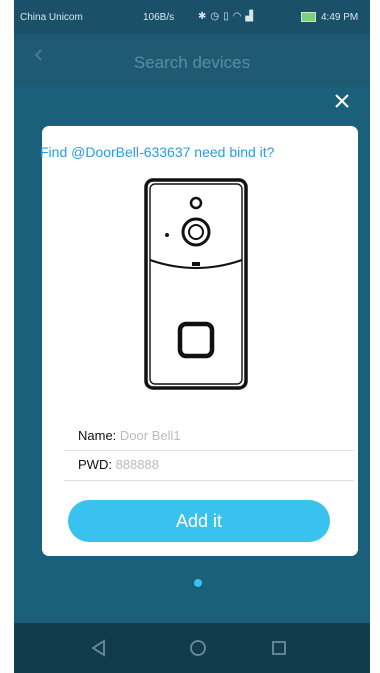  Describe the element at coordinates (150, 435) in the screenshot. I see `name-value: Door Bell1` at that location.